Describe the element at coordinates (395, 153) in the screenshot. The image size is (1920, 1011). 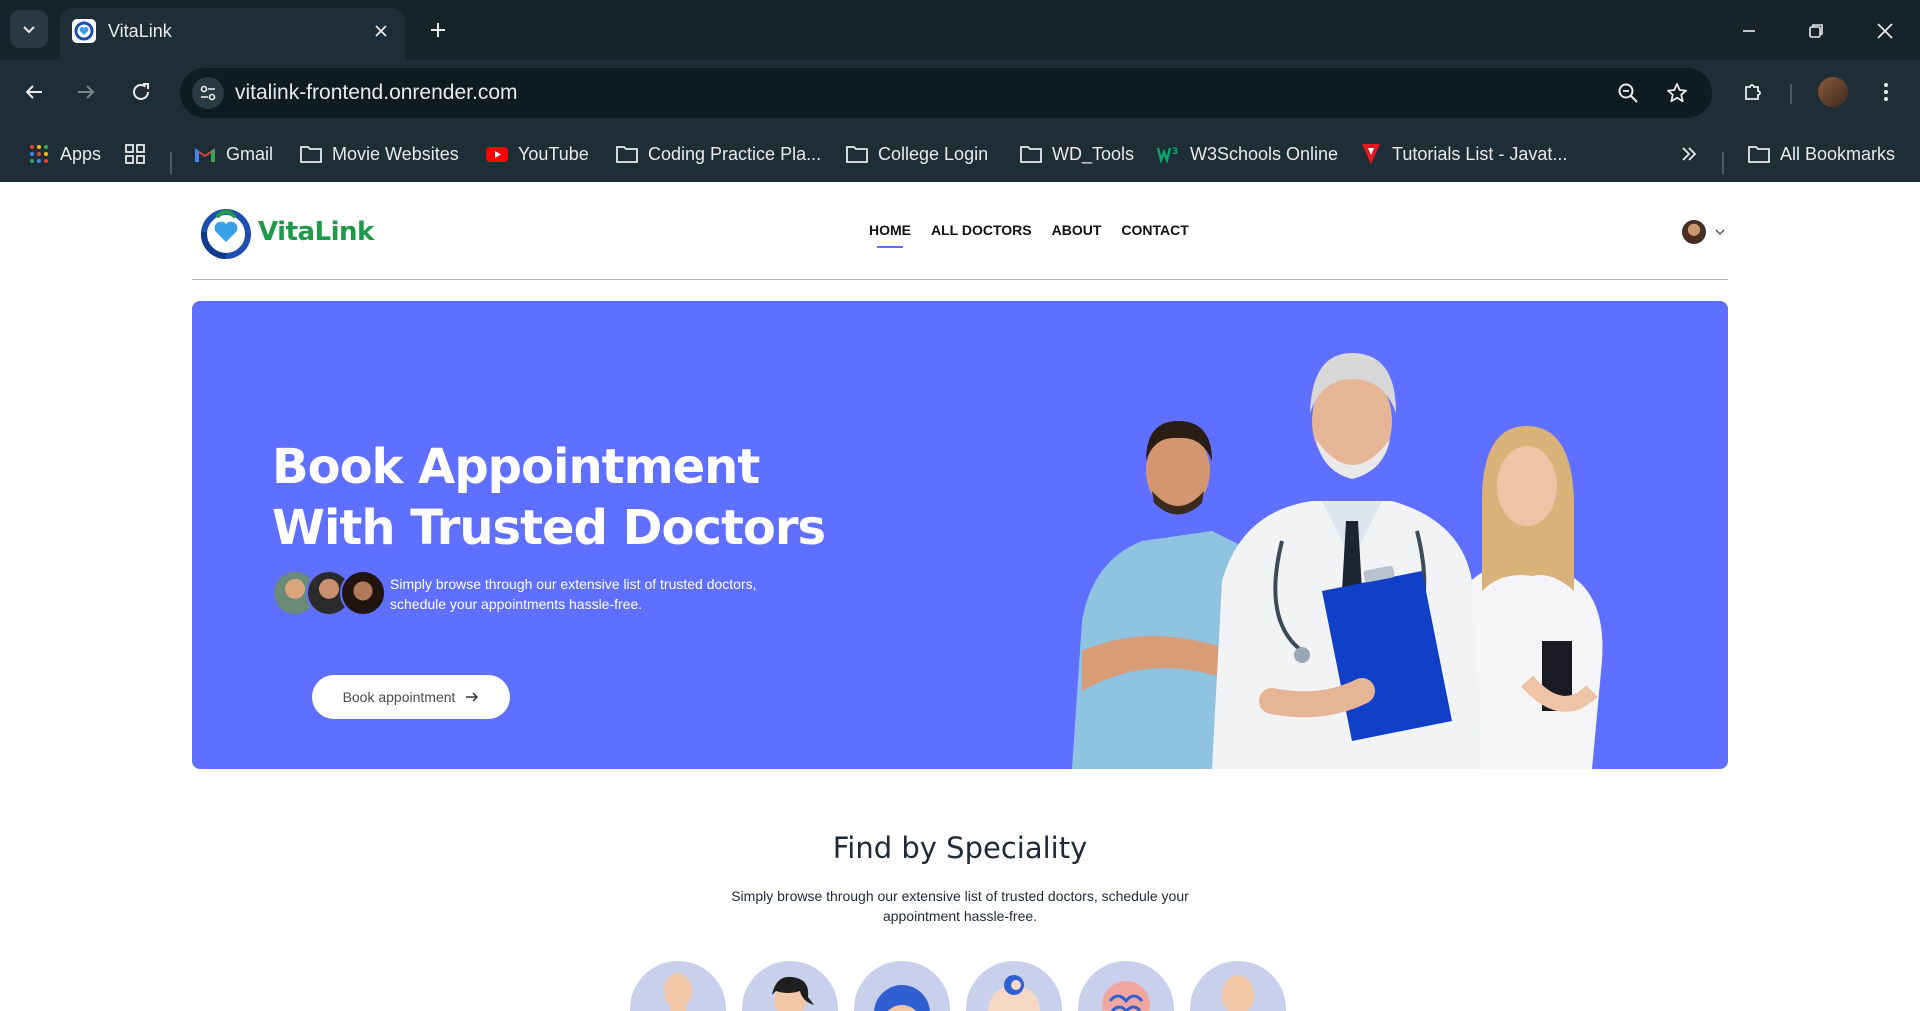
I see `bookmark-label: Movie Websites` at that location.